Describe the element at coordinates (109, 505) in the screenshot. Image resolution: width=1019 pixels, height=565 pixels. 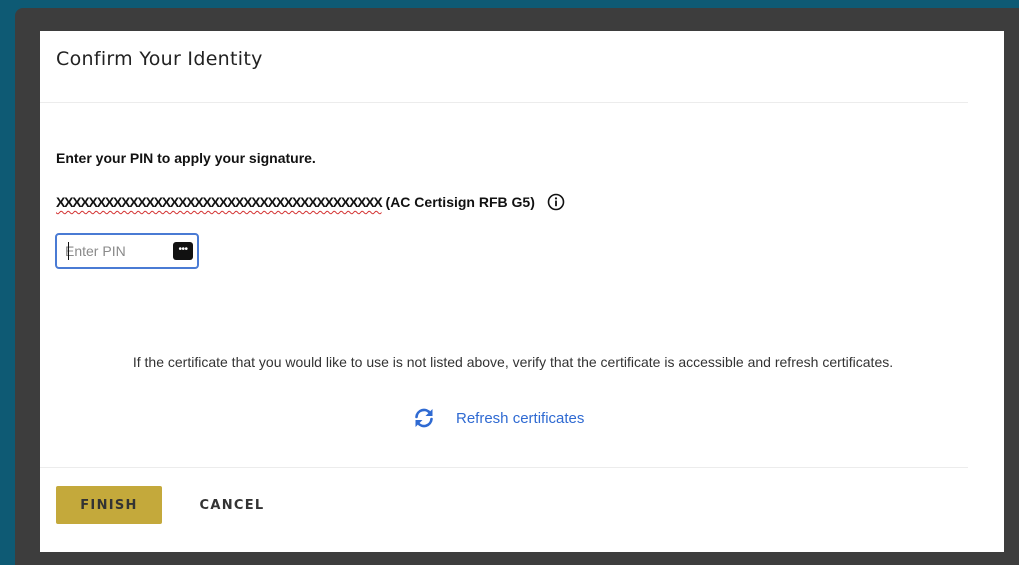
I see `finish-button: FINISH` at that location.